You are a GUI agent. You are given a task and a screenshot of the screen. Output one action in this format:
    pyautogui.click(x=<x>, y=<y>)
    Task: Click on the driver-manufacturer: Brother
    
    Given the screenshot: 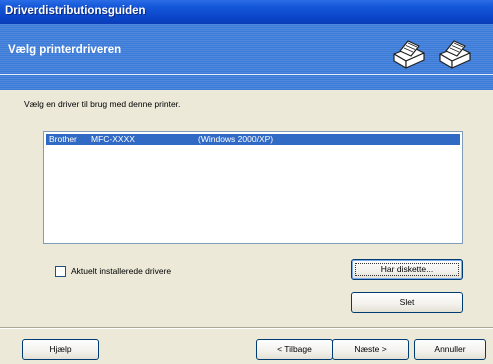 What is the action you would take?
    pyautogui.click(x=63, y=139)
    